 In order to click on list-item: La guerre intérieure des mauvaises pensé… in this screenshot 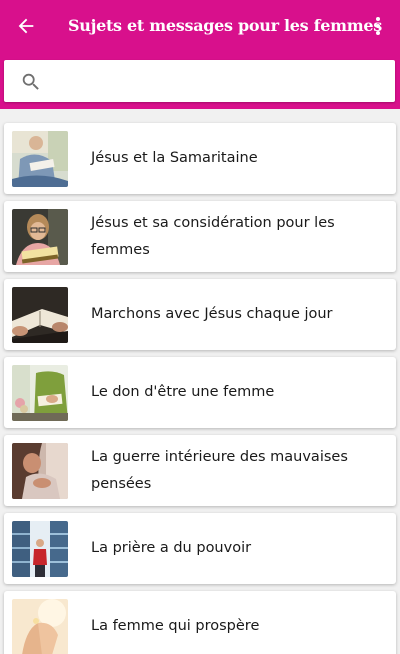, I will do `click(200, 470)`.